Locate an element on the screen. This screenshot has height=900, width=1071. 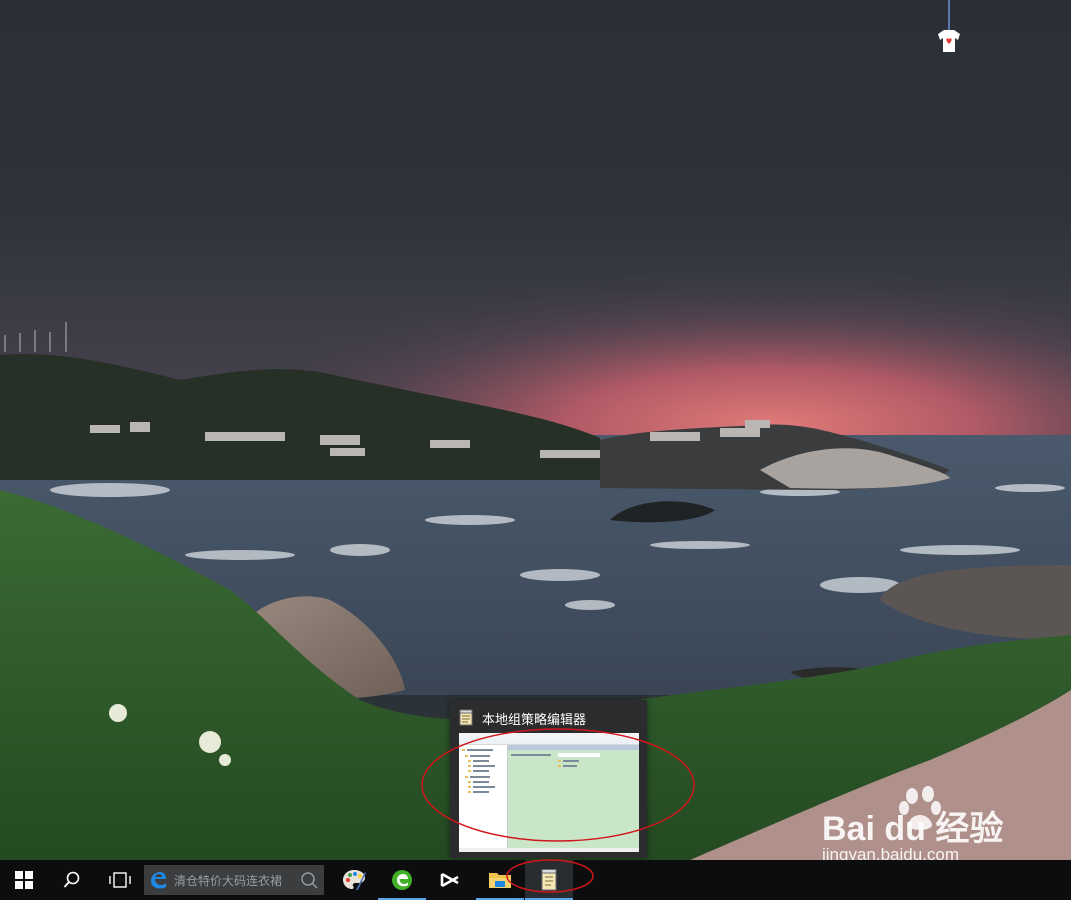
taskbar-app-capcut is located at coordinates (450, 880).